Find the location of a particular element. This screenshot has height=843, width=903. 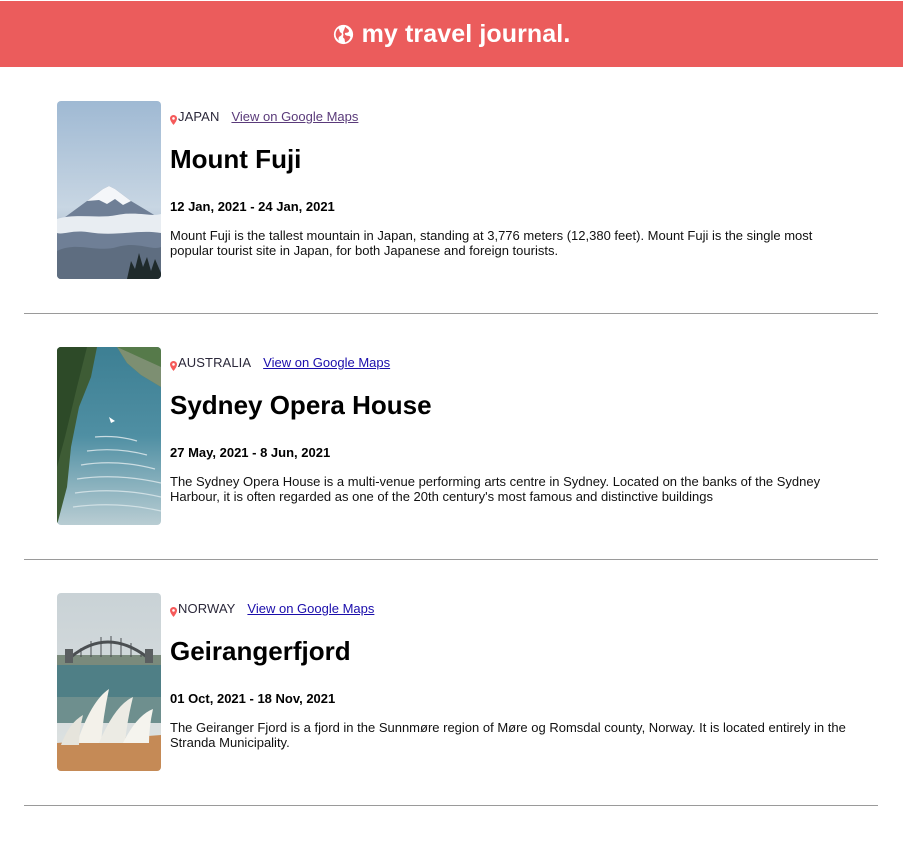

entry-title: Mount Fuji is located at coordinates (236, 159).